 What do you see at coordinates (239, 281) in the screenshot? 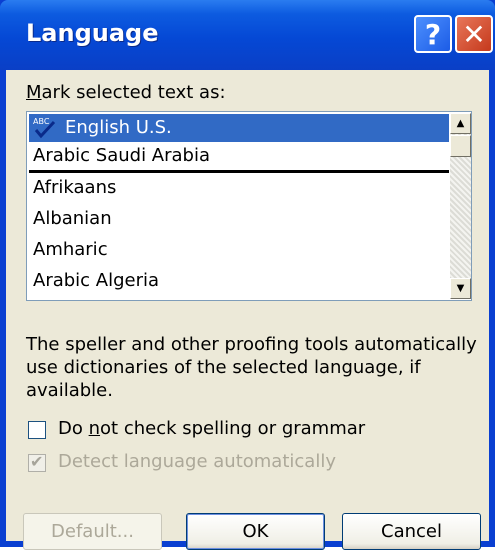
I see `list-item-arabic-algeria: Arabic Algeria` at bounding box center [239, 281].